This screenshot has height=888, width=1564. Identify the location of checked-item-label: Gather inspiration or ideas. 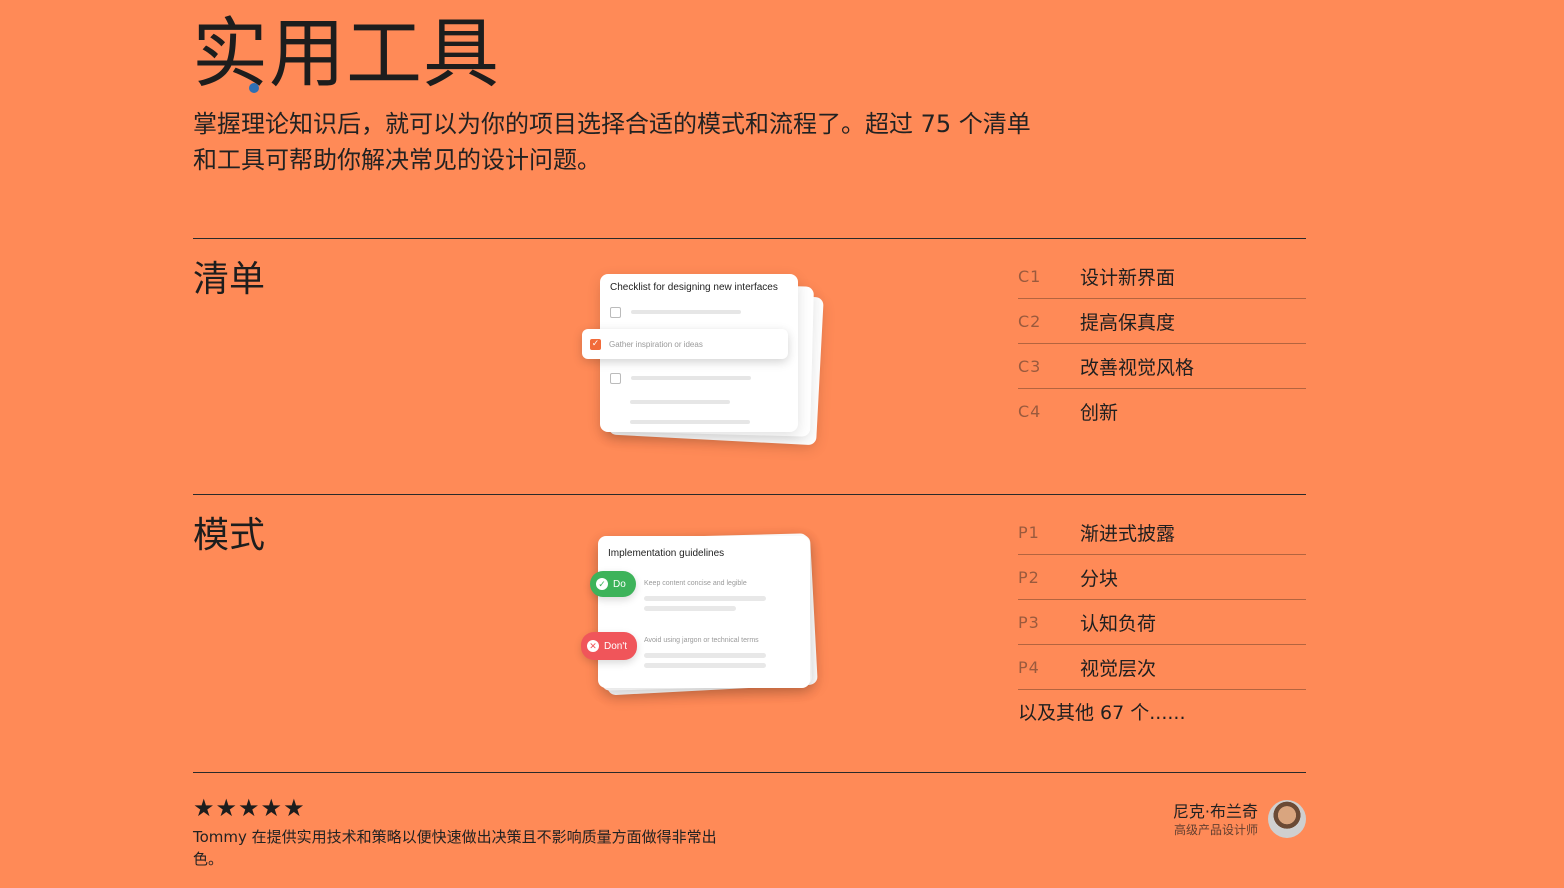
(656, 344).